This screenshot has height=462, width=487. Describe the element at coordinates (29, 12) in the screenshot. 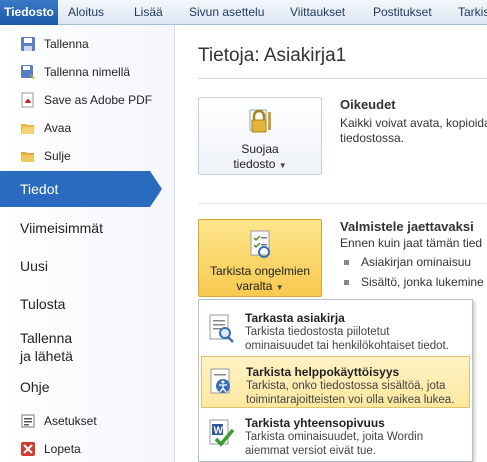

I see `tab-file: Tiedosto` at that location.